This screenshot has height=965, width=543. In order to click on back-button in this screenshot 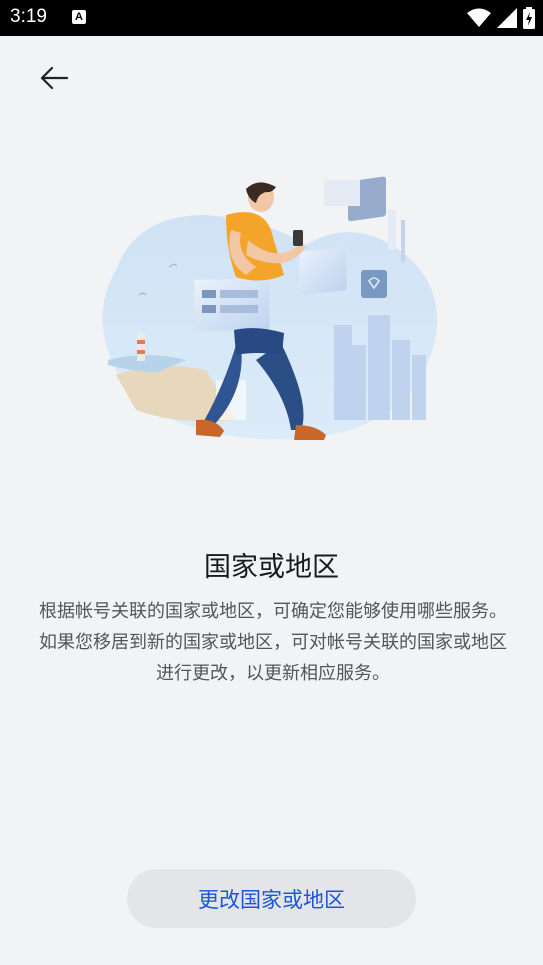, I will do `click(54, 78)`.